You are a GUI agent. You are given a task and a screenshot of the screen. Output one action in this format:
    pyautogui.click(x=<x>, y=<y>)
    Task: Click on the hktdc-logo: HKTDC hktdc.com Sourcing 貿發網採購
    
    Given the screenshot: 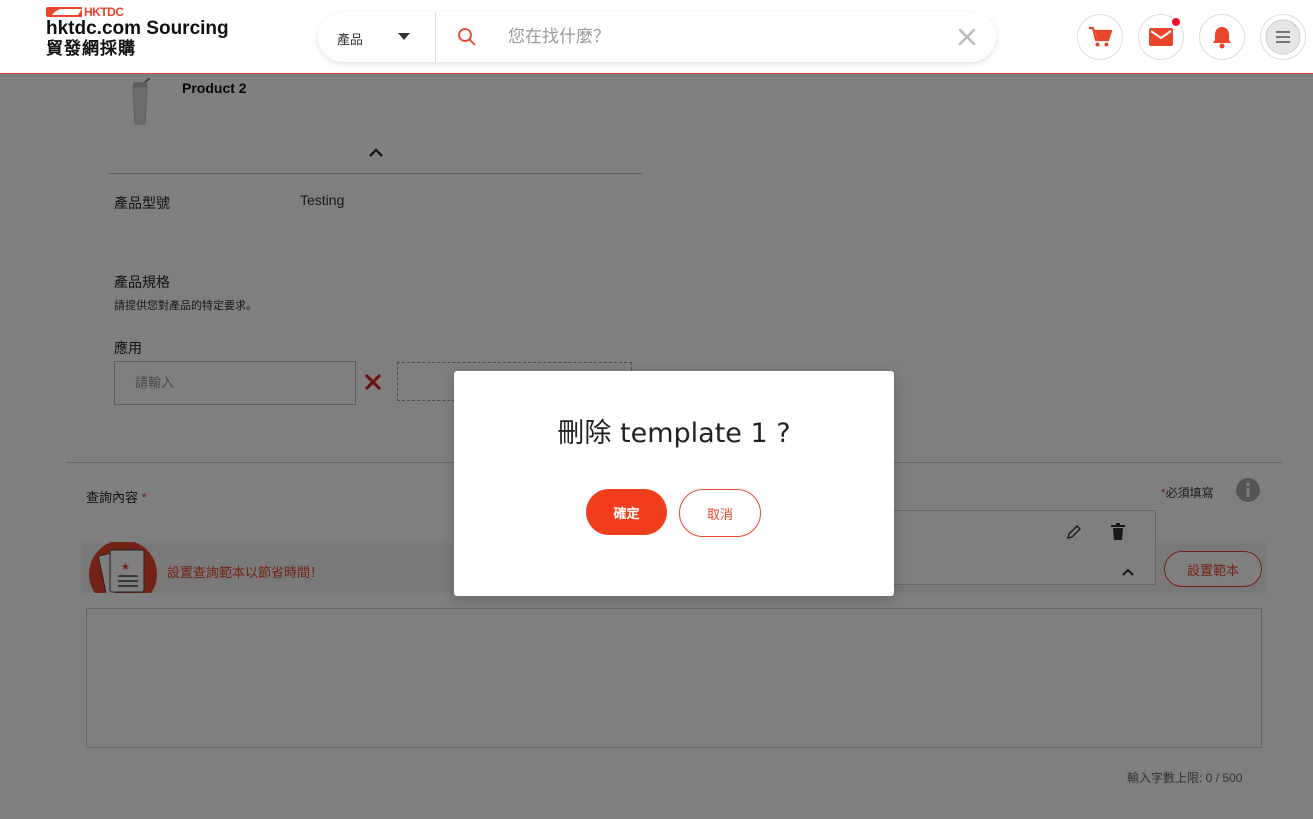 What is the action you would take?
    pyautogui.click(x=137, y=32)
    